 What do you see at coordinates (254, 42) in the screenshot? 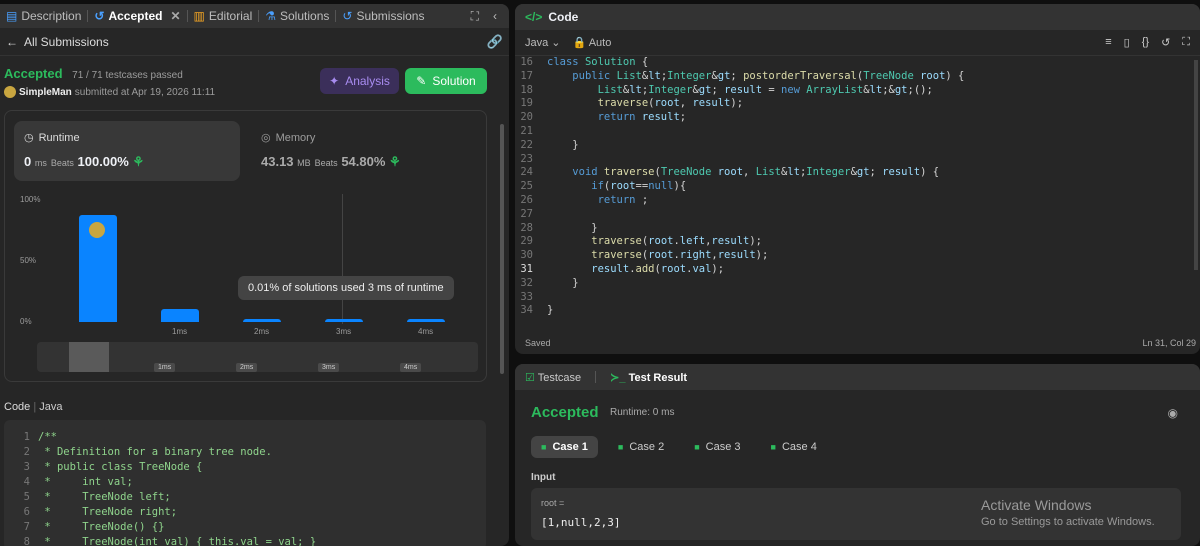
I see `all-submissions-link: ← All Submissions 🔗` at bounding box center [254, 42].